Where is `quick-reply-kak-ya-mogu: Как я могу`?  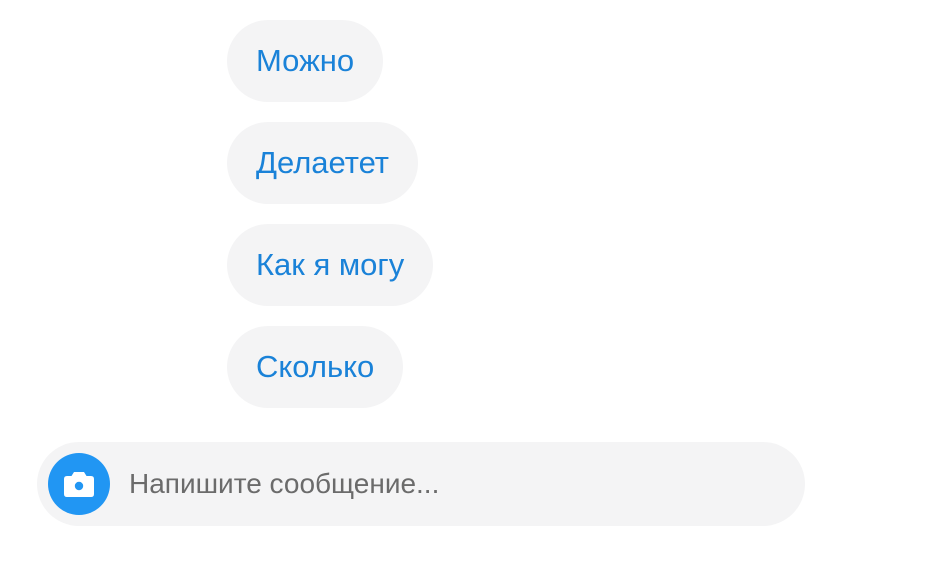
quick-reply-kak-ya-mogu: Как я могу is located at coordinates (330, 265).